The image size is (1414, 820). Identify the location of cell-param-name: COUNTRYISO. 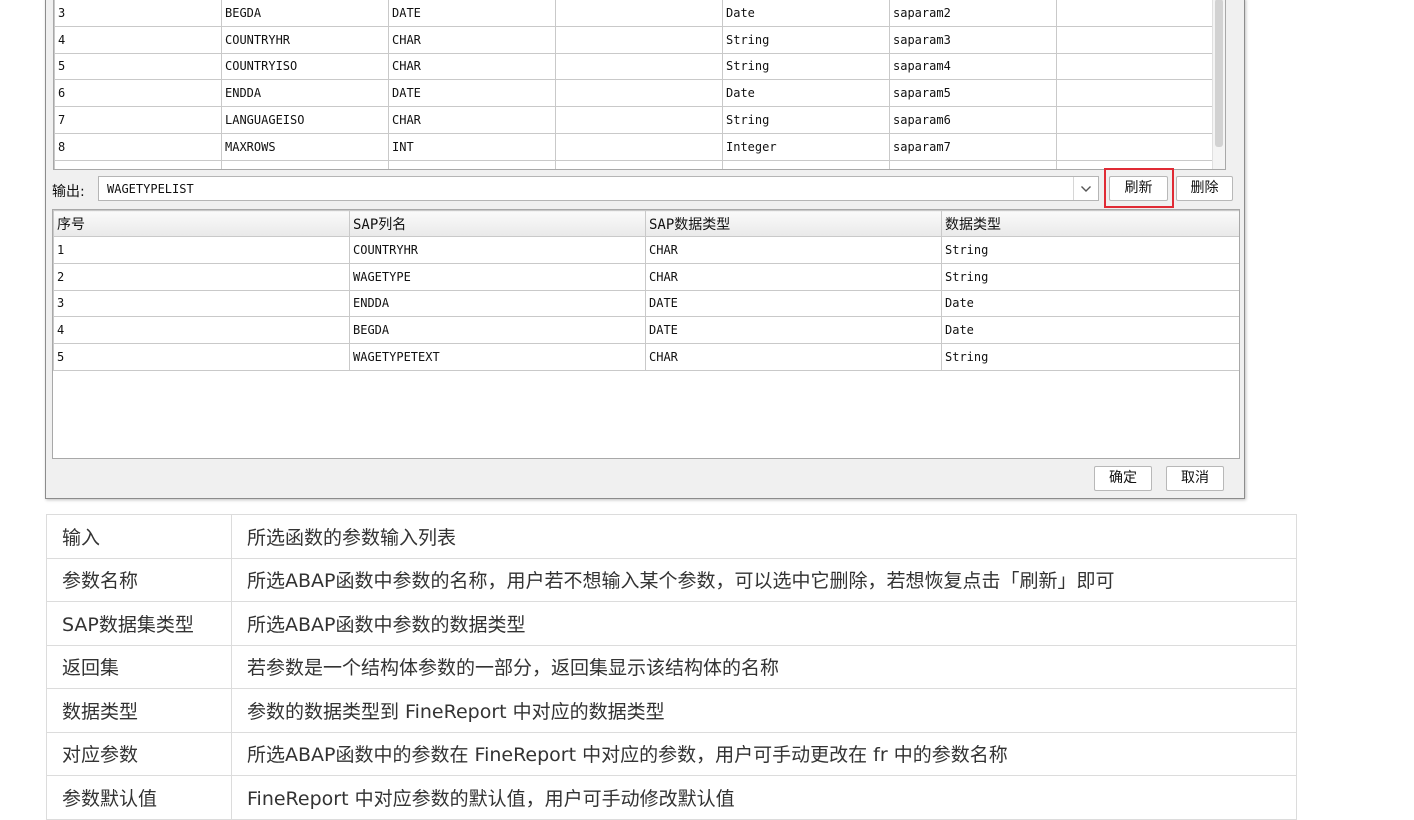
(305, 66).